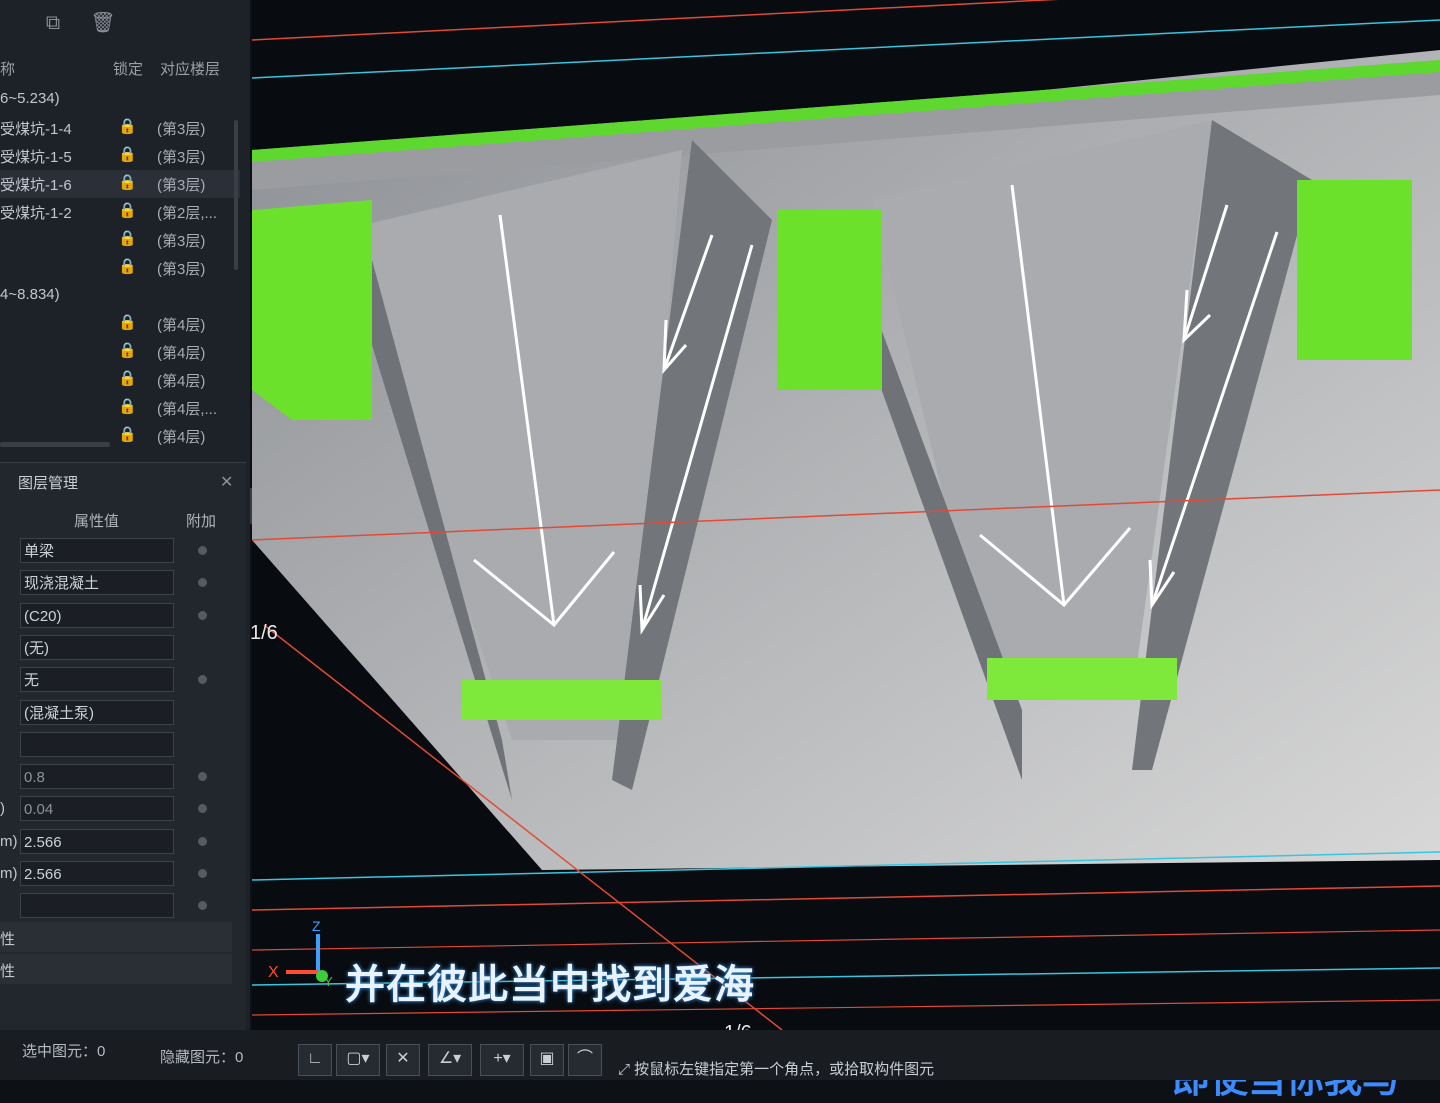 Image resolution: width=1440 pixels, height=1103 pixels. I want to click on close-icon: ✕, so click(226, 482).